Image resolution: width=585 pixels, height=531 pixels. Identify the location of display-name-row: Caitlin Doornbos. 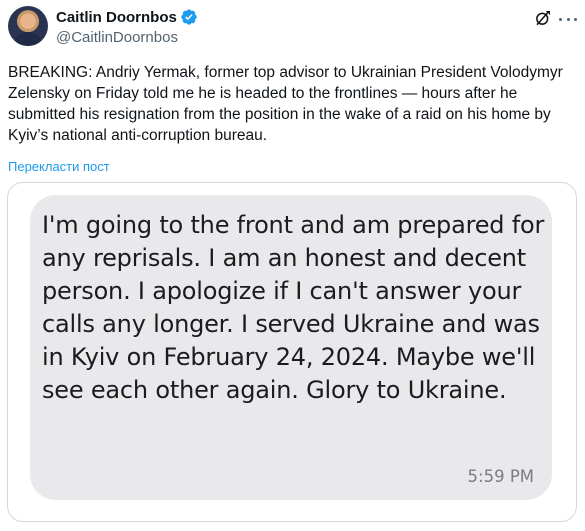
(127, 17).